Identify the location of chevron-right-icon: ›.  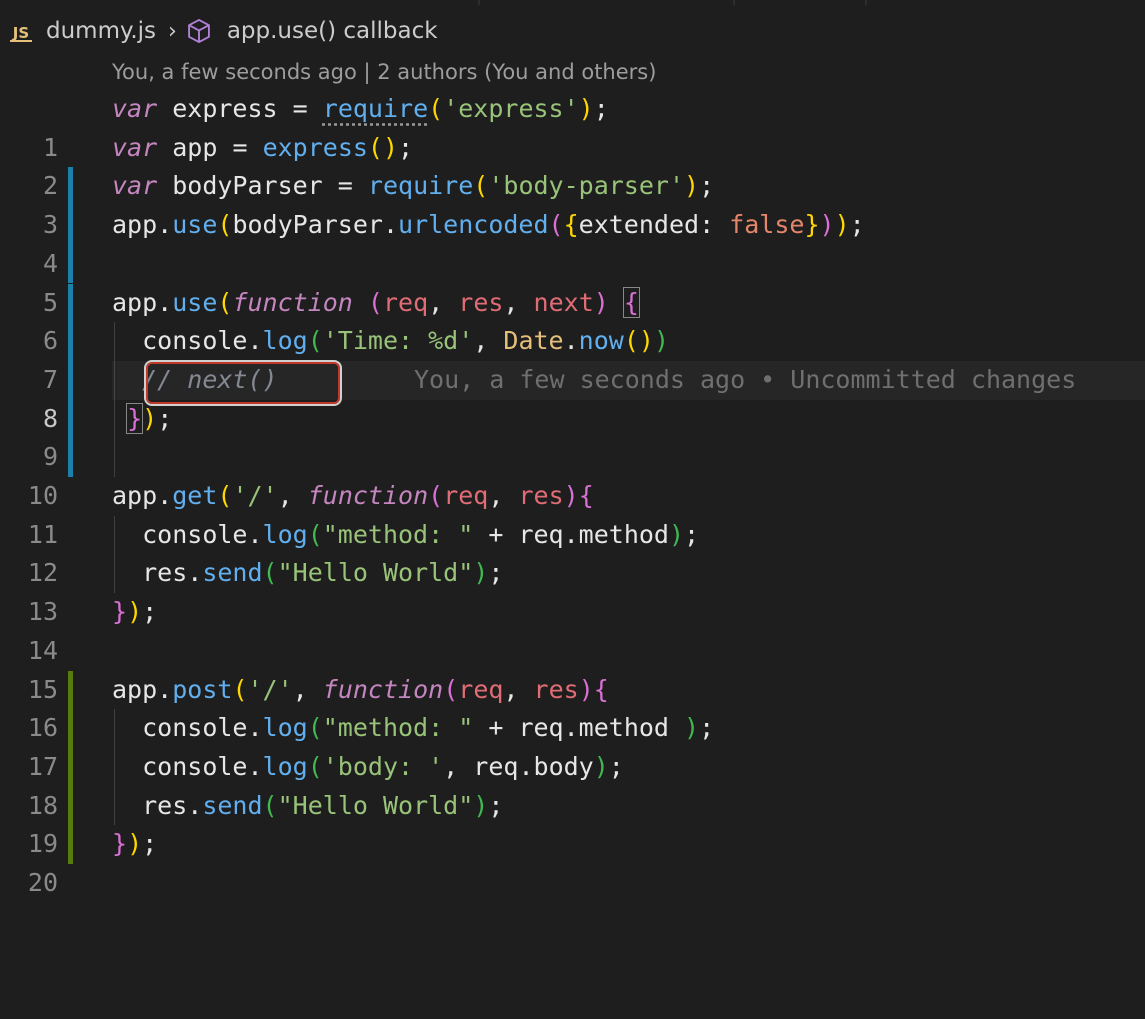
(172, 31).